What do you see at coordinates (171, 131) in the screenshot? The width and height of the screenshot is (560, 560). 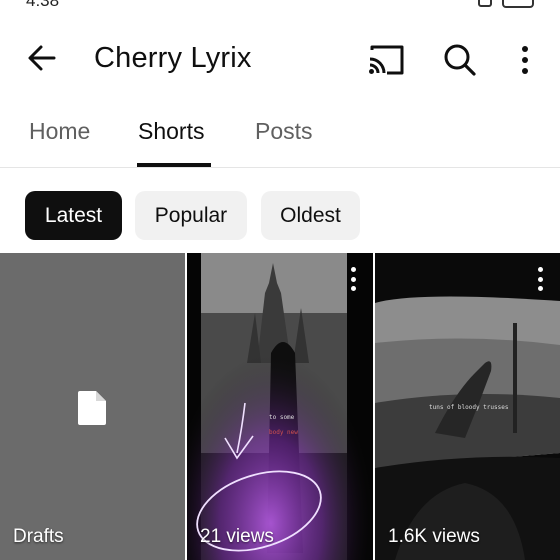 I see `tab-shorts: Shorts` at bounding box center [171, 131].